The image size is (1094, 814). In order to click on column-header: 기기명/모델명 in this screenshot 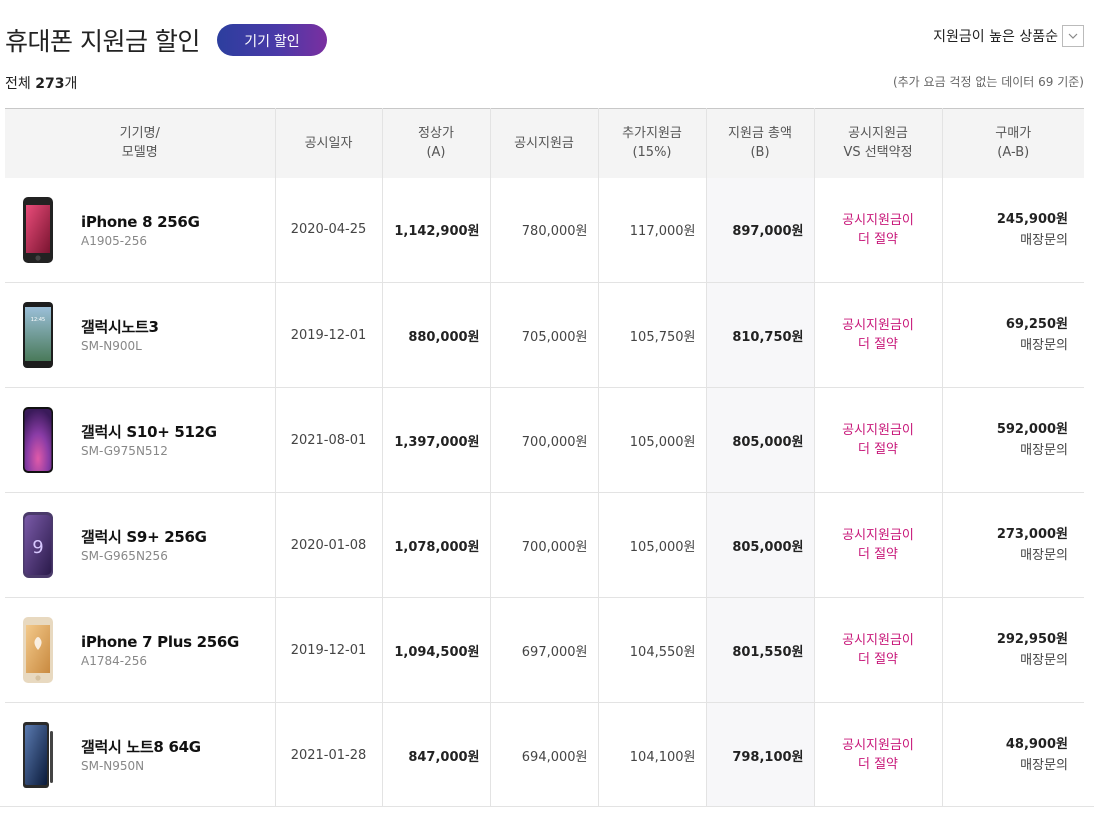, I will do `click(139, 143)`.